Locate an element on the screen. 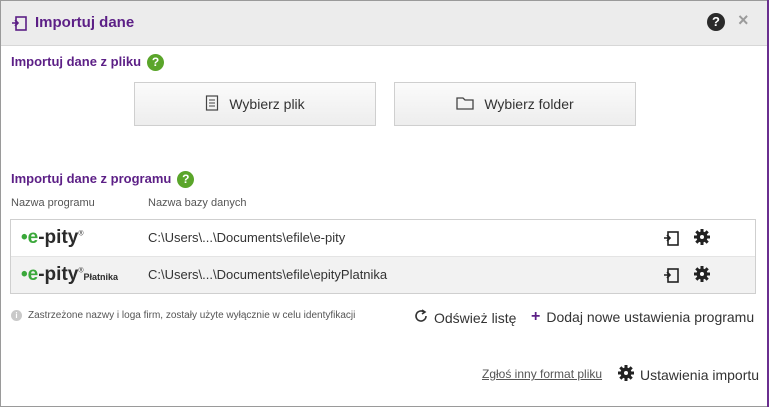 The image size is (769, 407). file-section-heading: Importuj dane z pliku? is located at coordinates (88, 63).